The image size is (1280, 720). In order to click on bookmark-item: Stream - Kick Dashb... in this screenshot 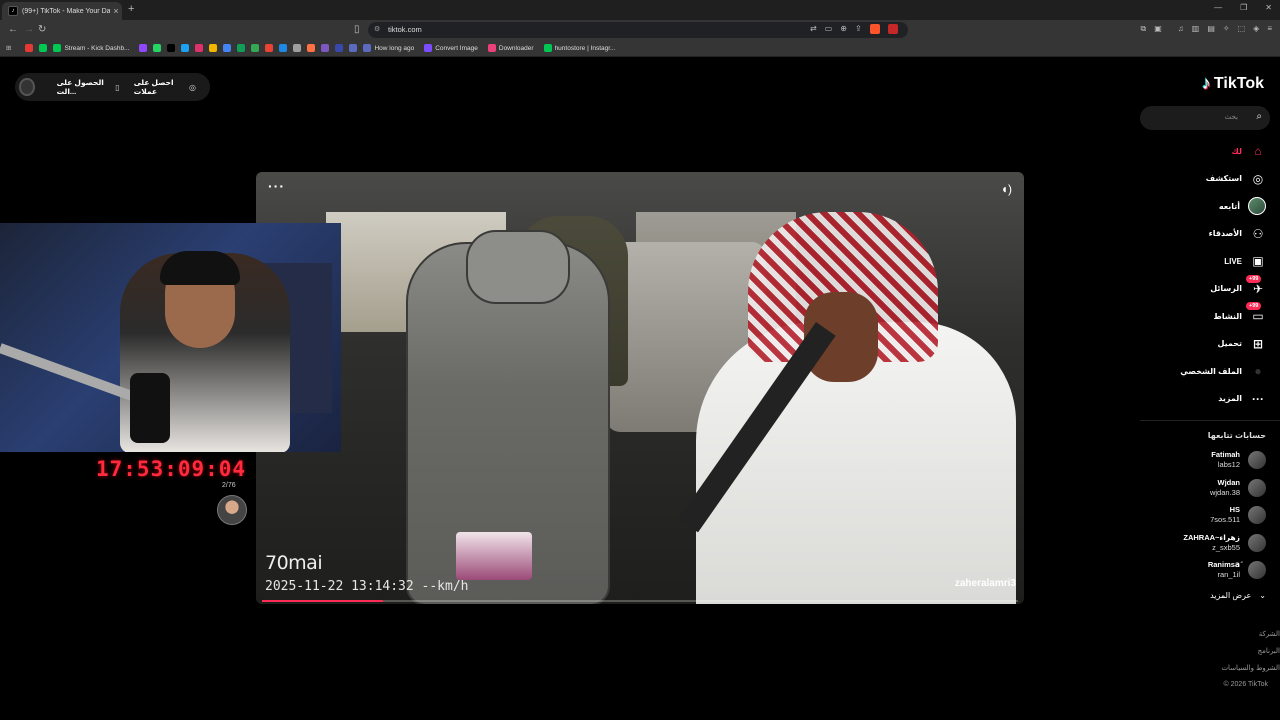, I will do `click(91, 48)`.